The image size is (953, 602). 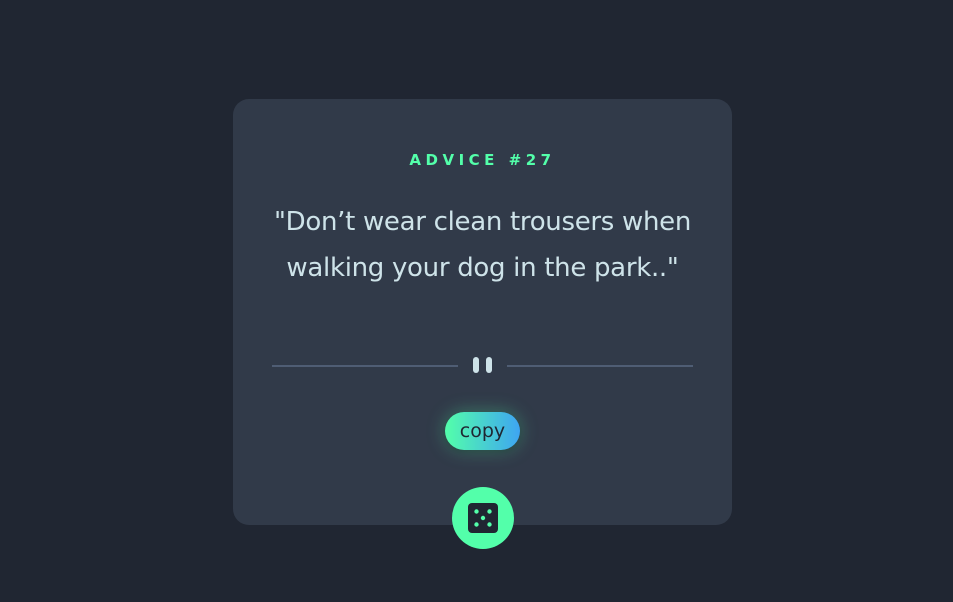 I want to click on dice-icon, so click(x=483, y=518).